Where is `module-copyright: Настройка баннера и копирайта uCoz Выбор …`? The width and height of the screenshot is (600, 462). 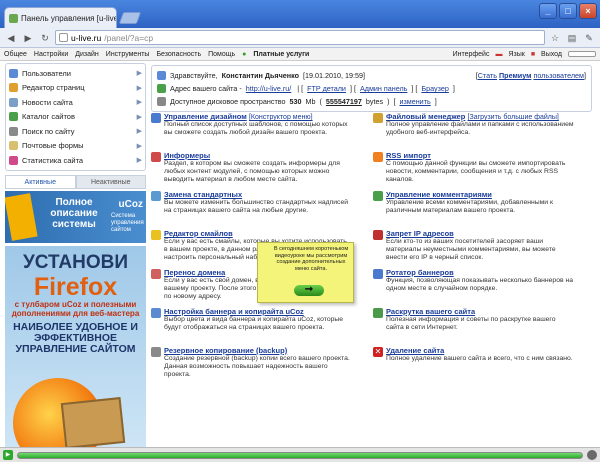
module-copyright: Настройка баннера и копирайта uCoz Выбор … is located at coordinates (262, 324).